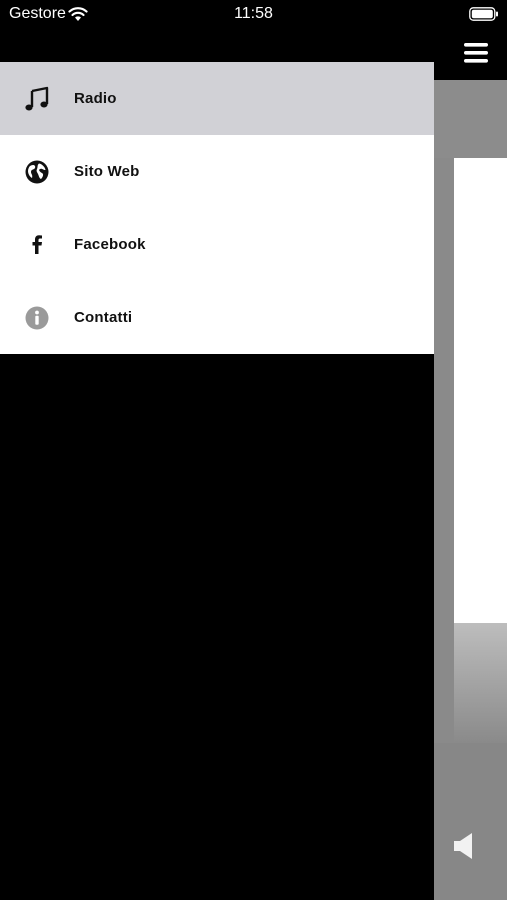 The height and width of the screenshot is (900, 507). What do you see at coordinates (217, 98) in the screenshot?
I see `menu-item-radio: Radio` at bounding box center [217, 98].